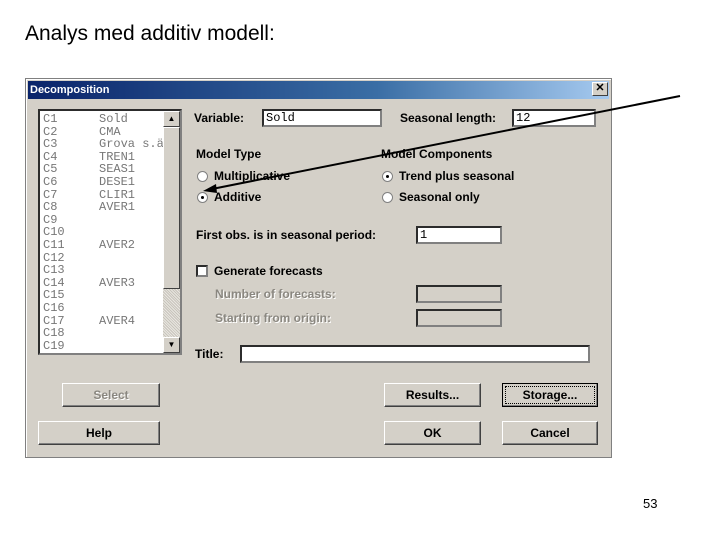  What do you see at coordinates (210, 188) in the screenshot?
I see `arrow-head-icon` at bounding box center [210, 188].